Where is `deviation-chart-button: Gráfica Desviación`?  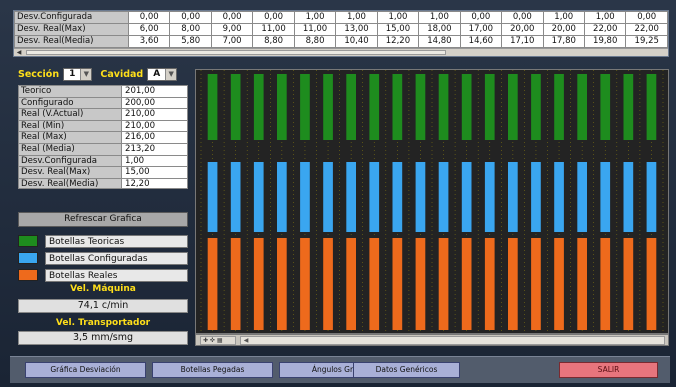 deviation-chart-button: Gráfica Desviación is located at coordinates (85, 370).